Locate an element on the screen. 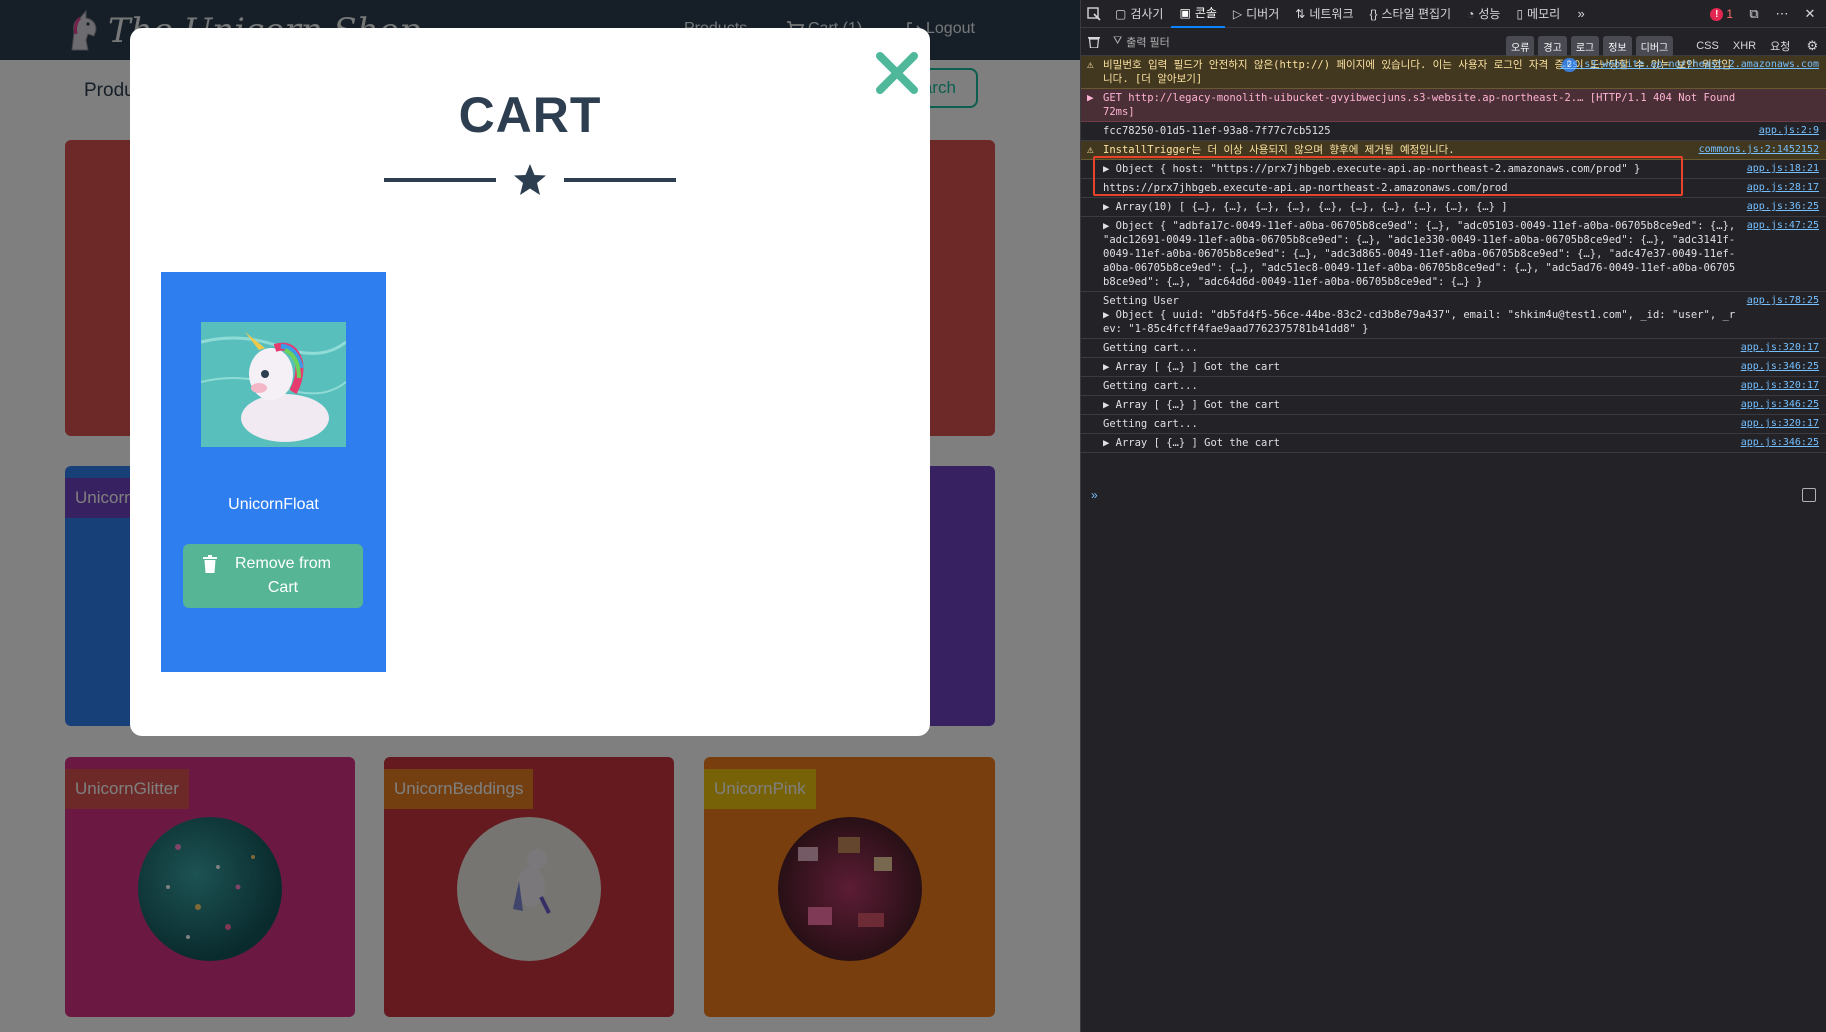  tab-memory: ▯ 메모리 is located at coordinates (1538, 14).